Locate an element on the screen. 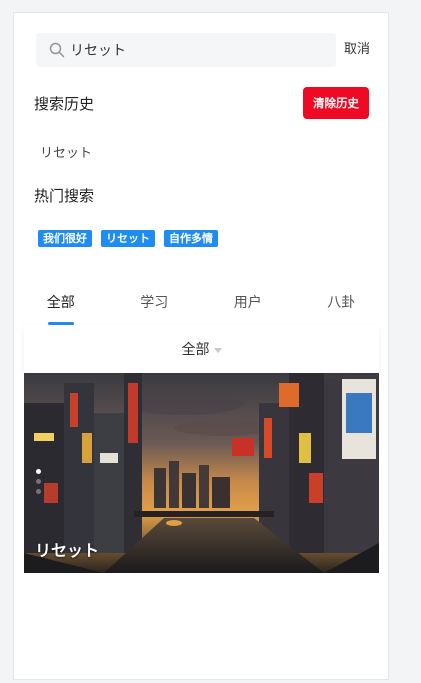  search-row: 取消 is located at coordinates (206, 50).